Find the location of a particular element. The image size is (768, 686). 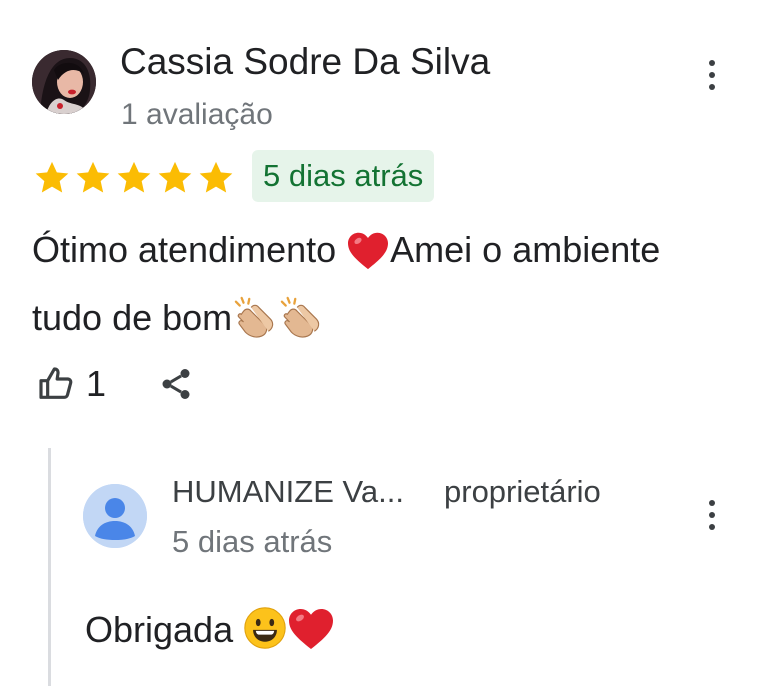

reviewer-review-count: 1 avaliação is located at coordinates (197, 114).